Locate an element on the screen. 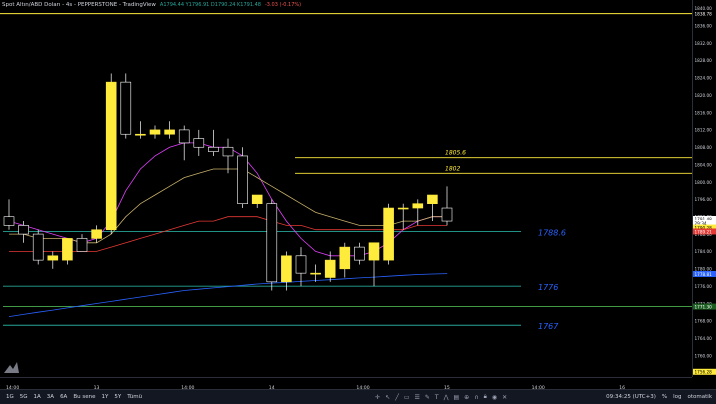 Image resolution: width=716 pixels, height=404 pixels. price-tick-0: 1840.00 is located at coordinates (704, 8).